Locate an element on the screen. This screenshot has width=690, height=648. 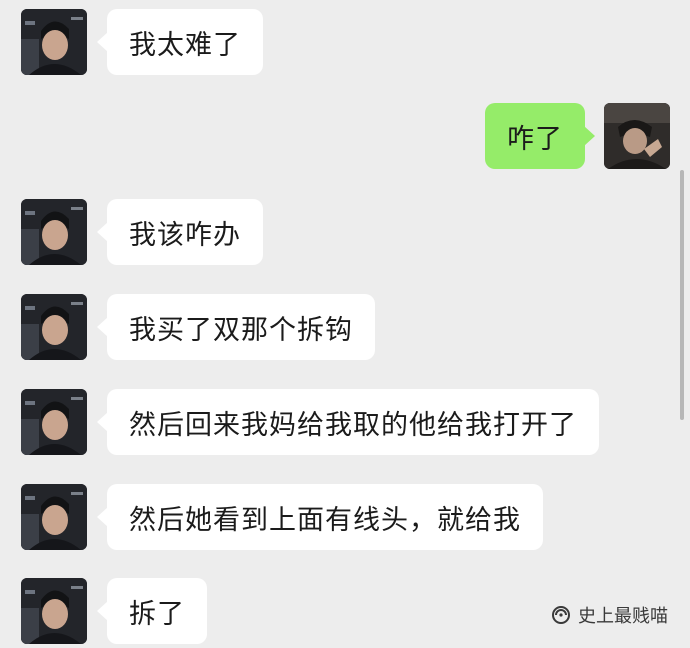
incoming-message-bubble: 我该咋办 is located at coordinates (180, 232).